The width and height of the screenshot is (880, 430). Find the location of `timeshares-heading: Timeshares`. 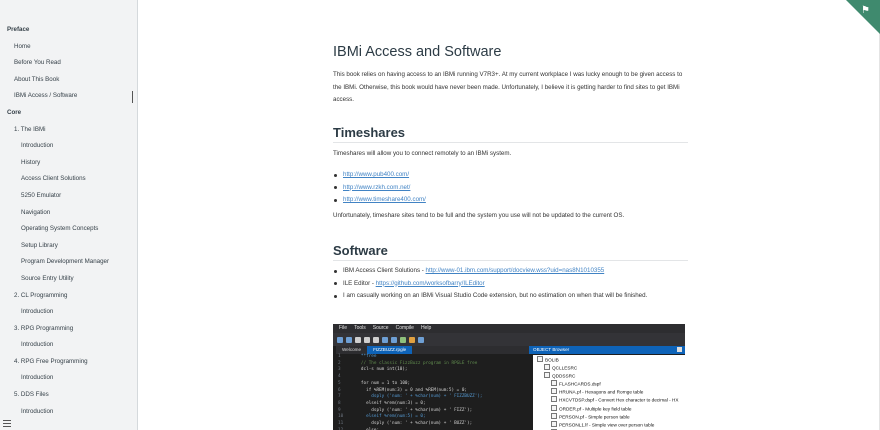

timeshares-heading: Timeshares is located at coordinates (369, 132).